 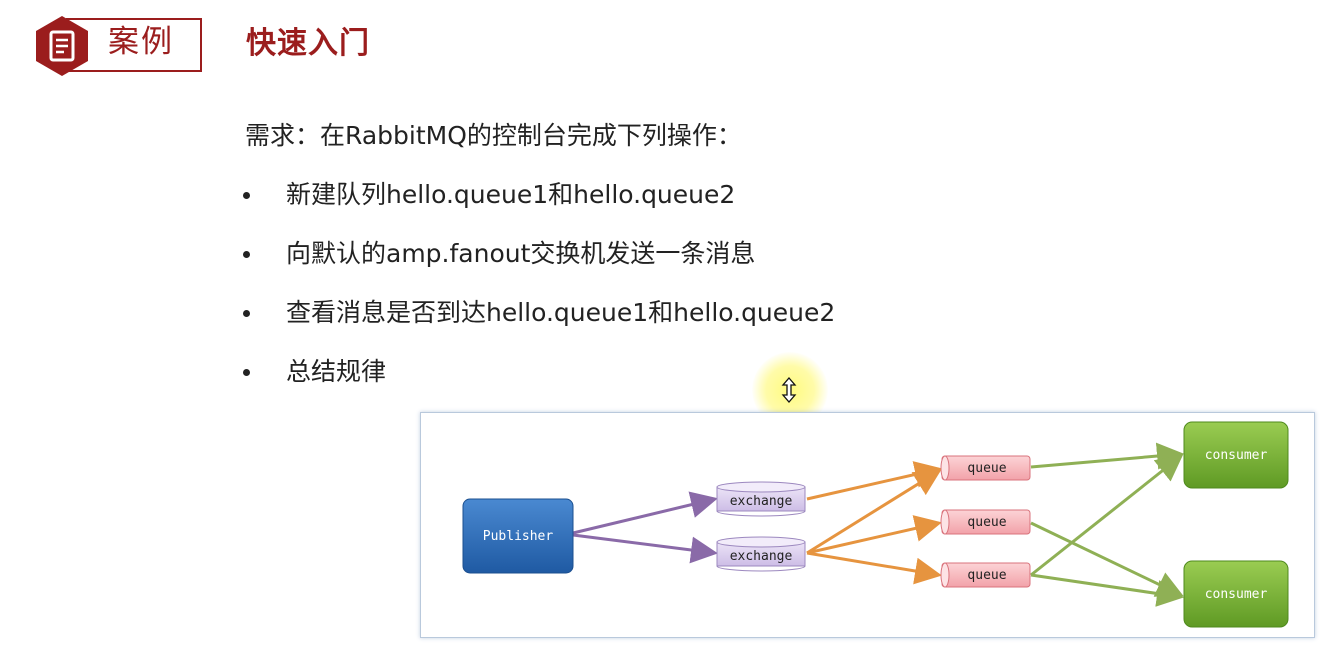 What do you see at coordinates (537, 381) in the screenshot?
I see `list-item: 总结规律` at bounding box center [537, 381].